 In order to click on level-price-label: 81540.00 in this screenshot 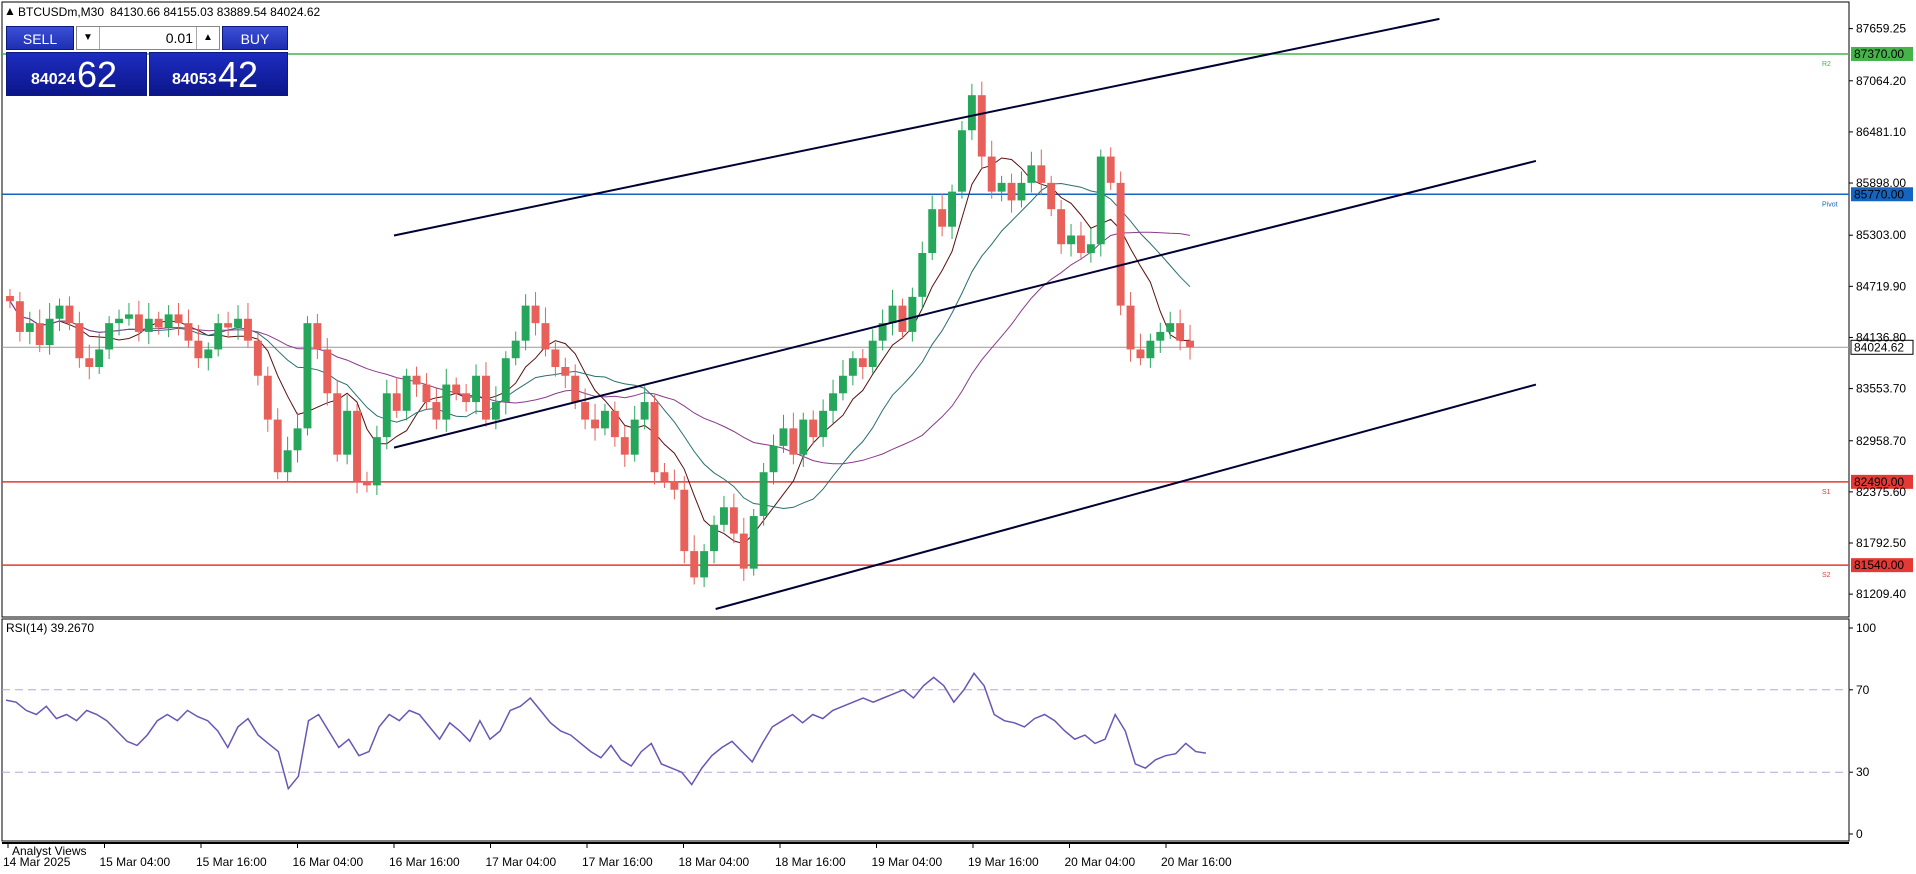, I will do `click(1879, 565)`.